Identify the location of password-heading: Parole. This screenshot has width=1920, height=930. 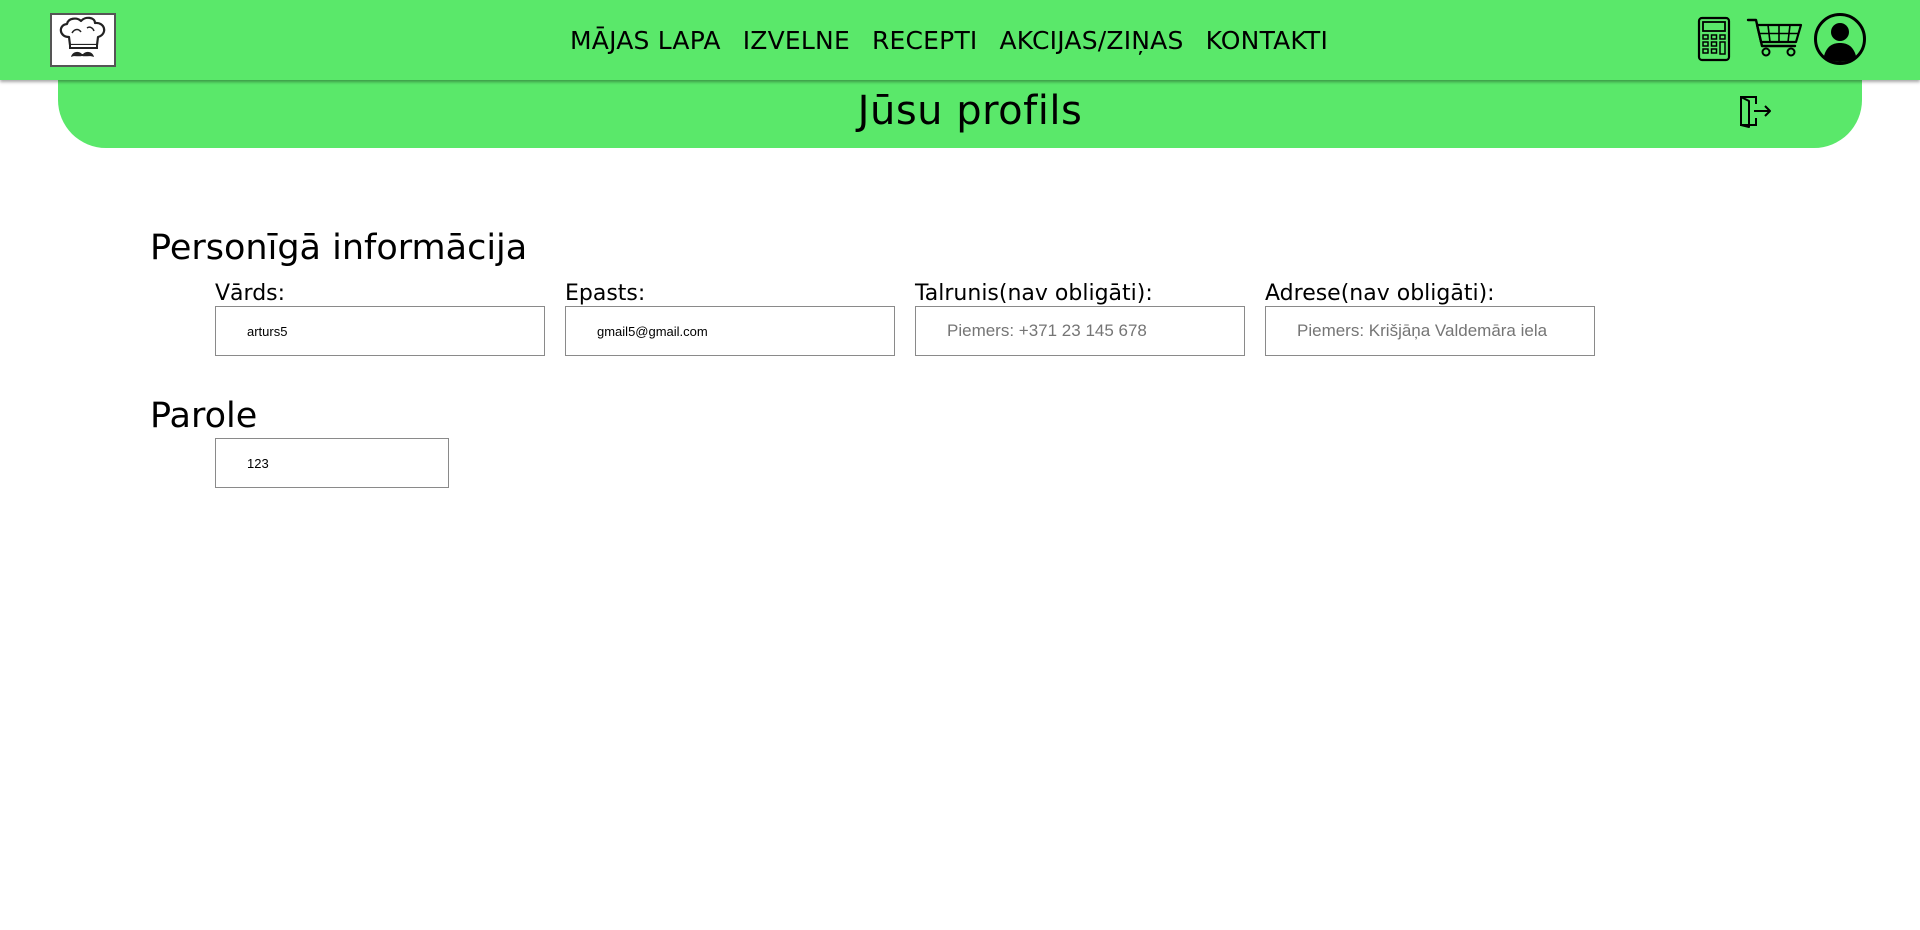
(204, 416).